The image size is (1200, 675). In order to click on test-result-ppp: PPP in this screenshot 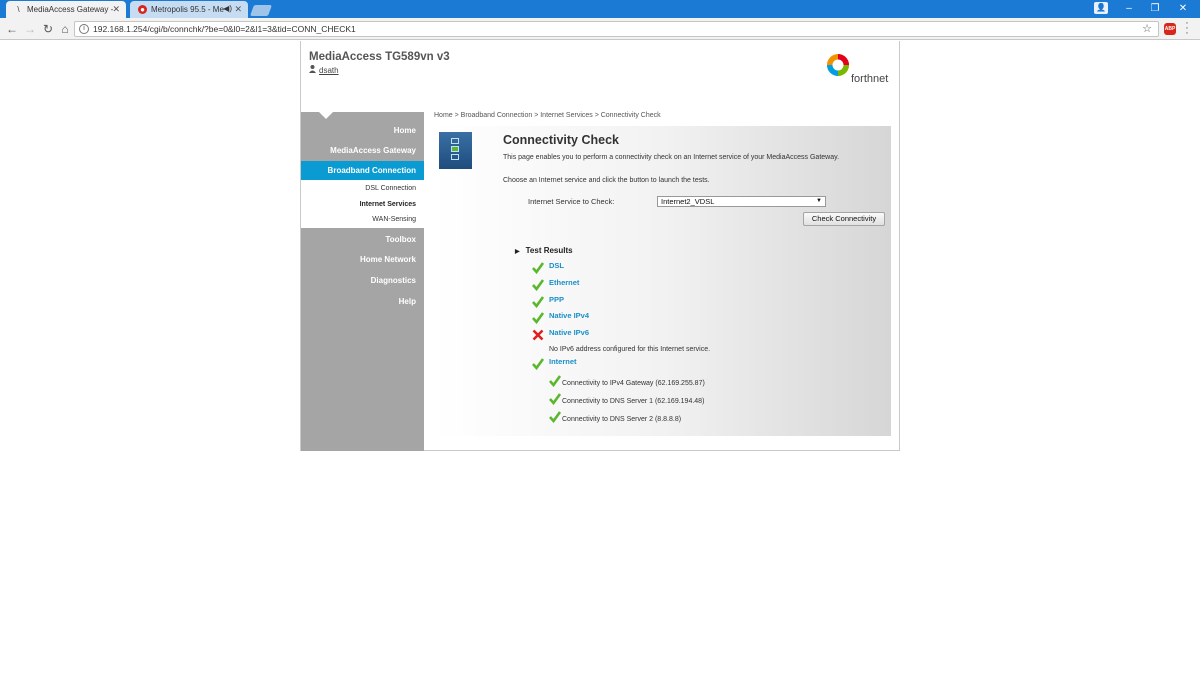, I will do `click(556, 299)`.